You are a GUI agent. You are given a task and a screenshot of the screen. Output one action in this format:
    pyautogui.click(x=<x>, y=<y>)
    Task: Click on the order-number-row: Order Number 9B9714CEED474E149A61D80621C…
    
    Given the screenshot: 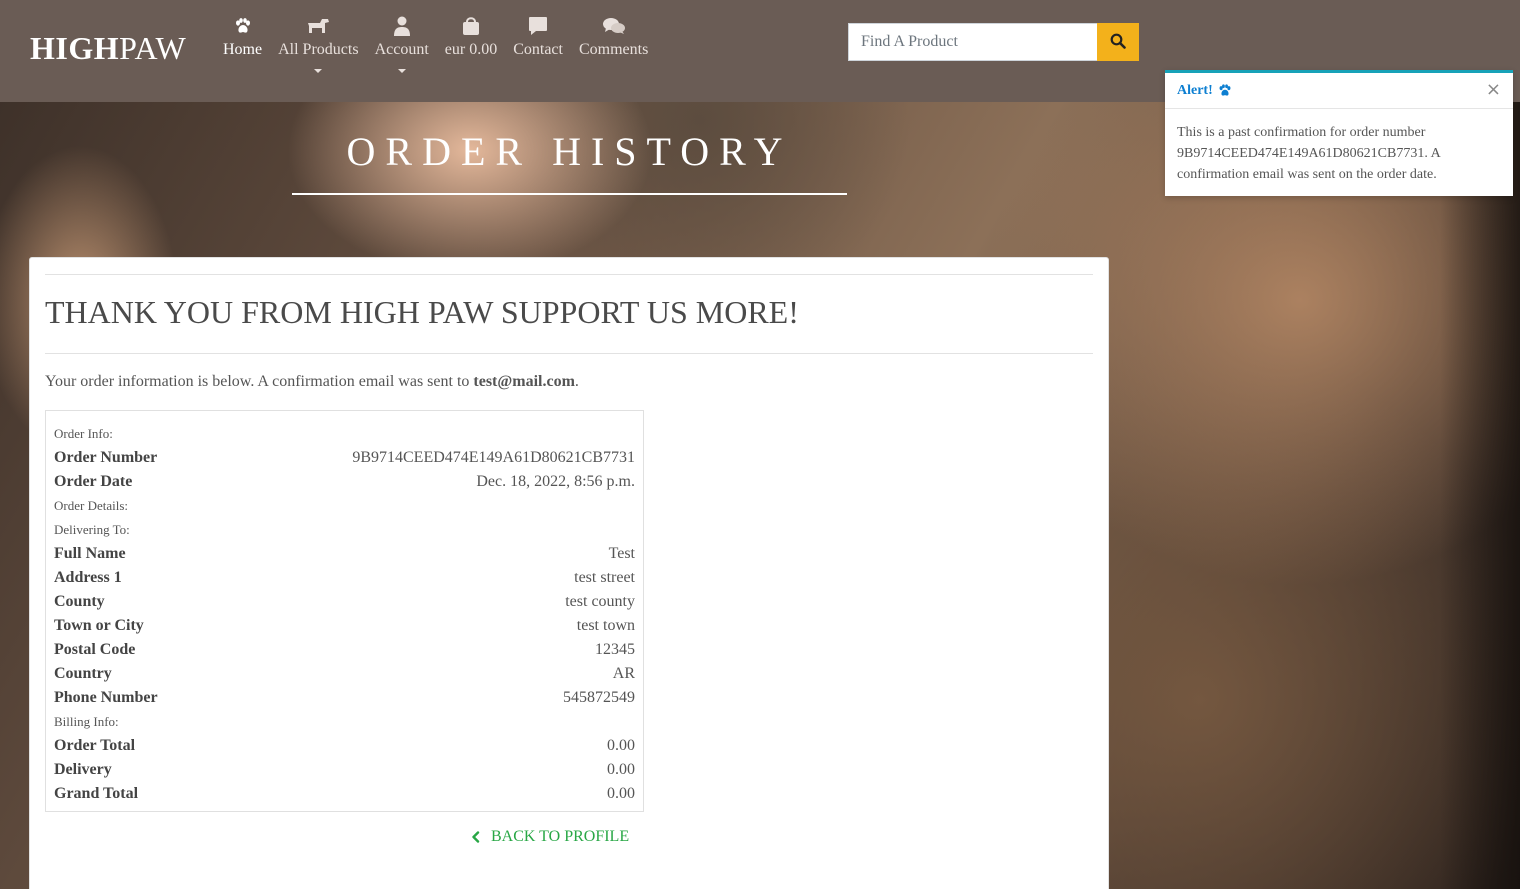 What is the action you would take?
    pyautogui.click(x=344, y=458)
    